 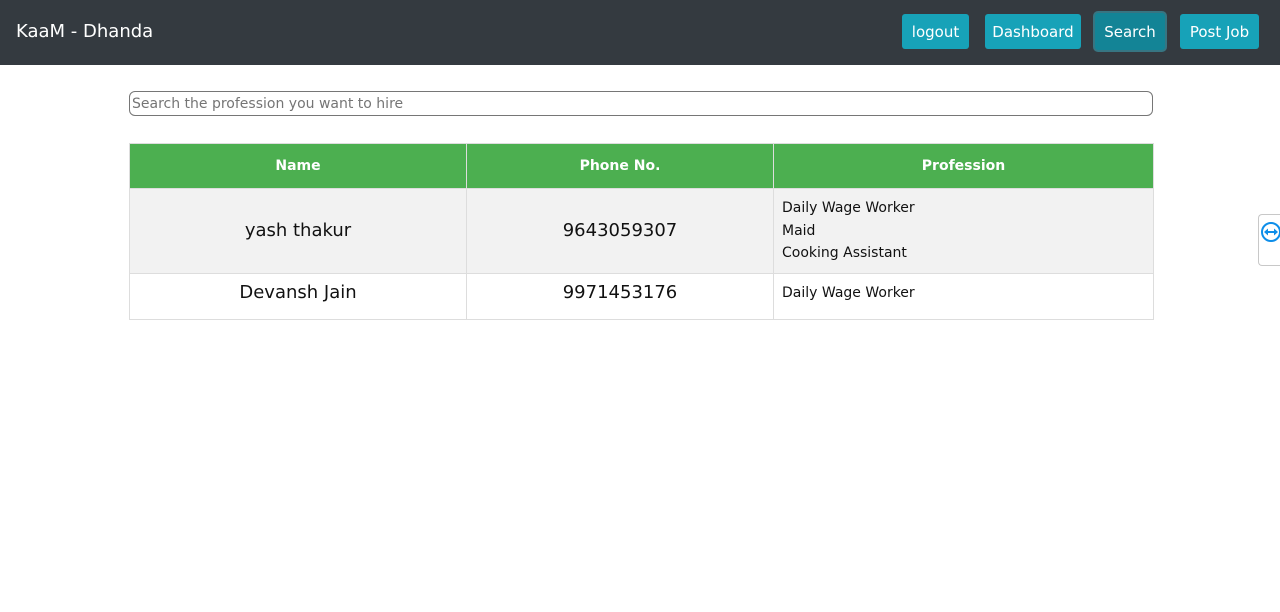 I want to click on search-button: Search, so click(x=1130, y=31).